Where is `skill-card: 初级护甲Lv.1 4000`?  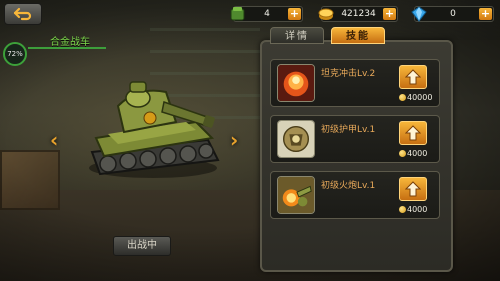 skill-card: 初级护甲Lv.1 4000 is located at coordinates (355, 139).